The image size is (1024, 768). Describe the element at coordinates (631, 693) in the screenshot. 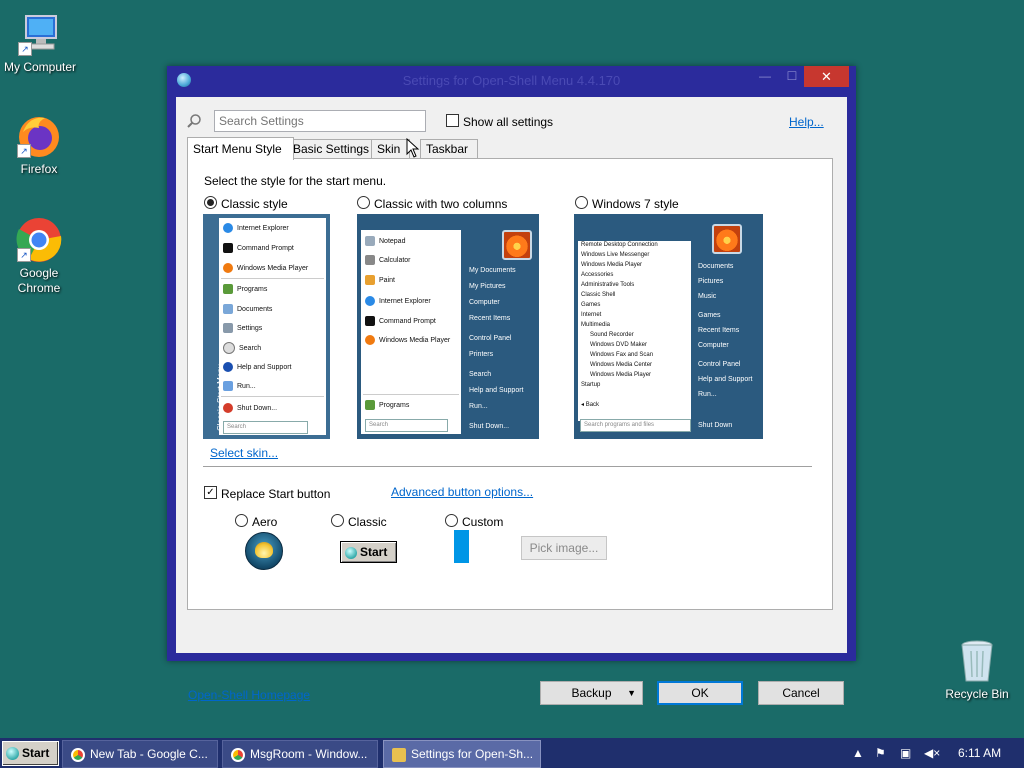

I see `chevron-down-icon: ▼` at that location.